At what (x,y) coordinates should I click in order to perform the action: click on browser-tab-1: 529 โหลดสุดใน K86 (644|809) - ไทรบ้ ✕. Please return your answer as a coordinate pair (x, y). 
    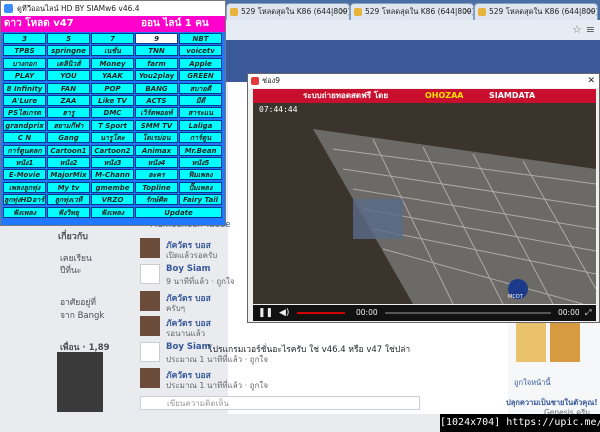
    Looking at the image, I should click on (288, 11).